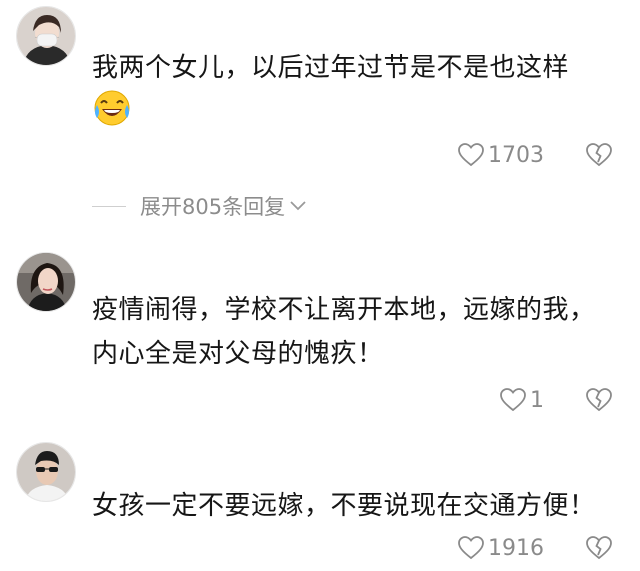  I want to click on chevron-down-icon, so click(298, 206).